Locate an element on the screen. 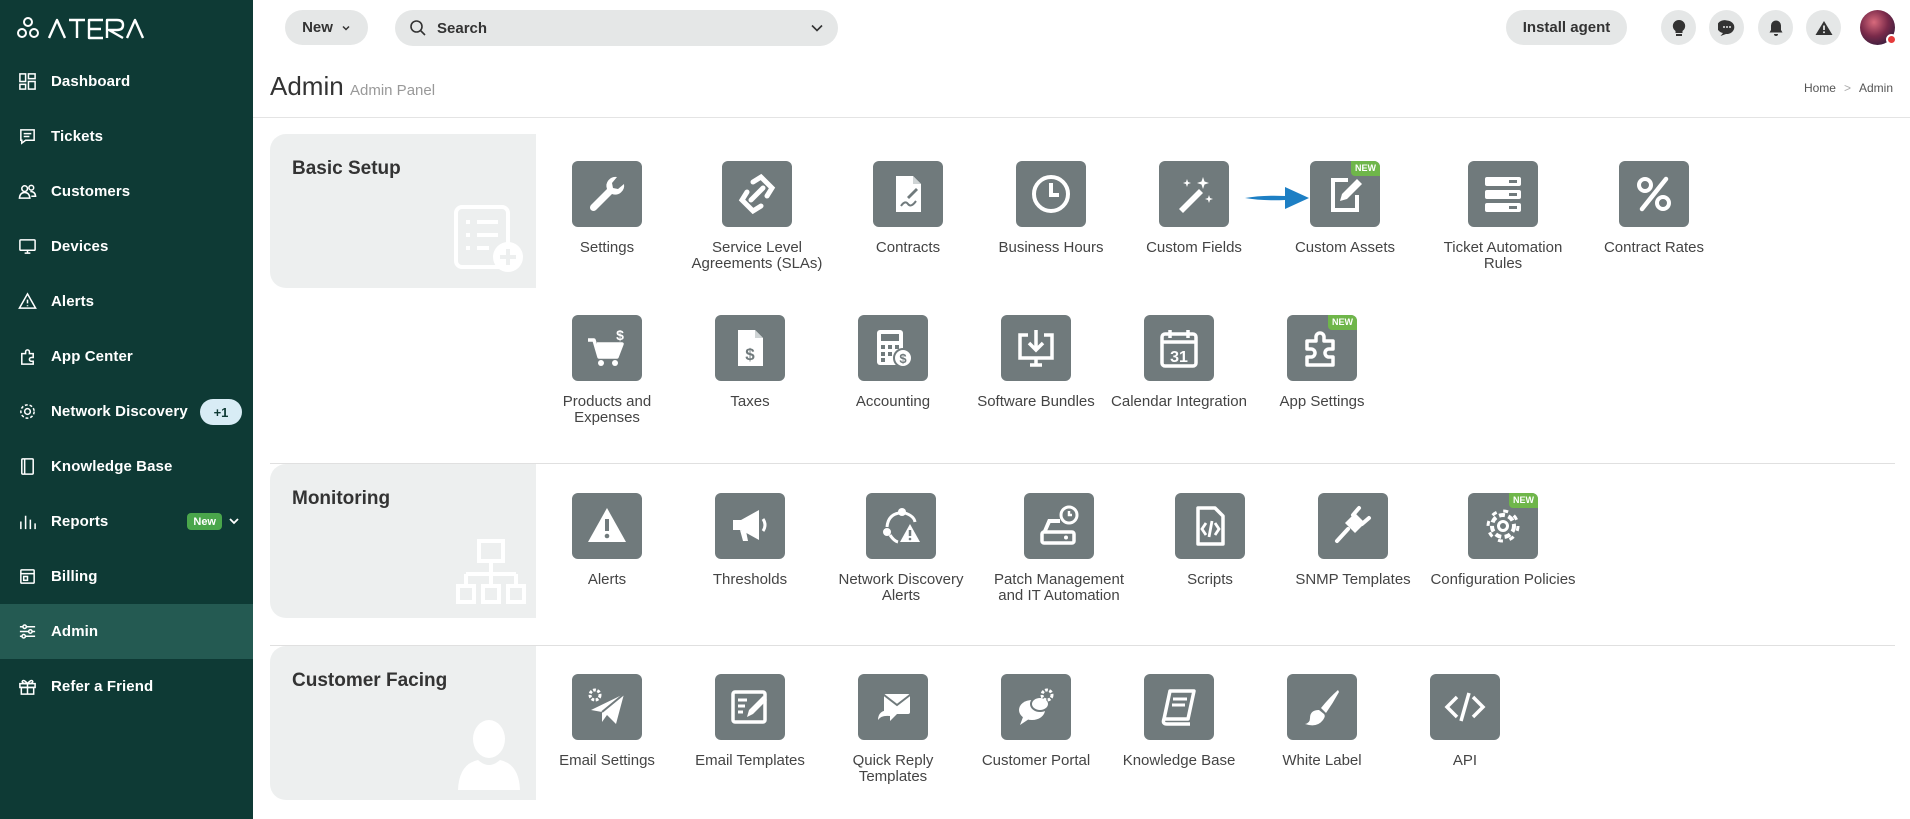 Image resolution: width=1910 pixels, height=819 pixels. tile-network-discovery-alerts: Network Discovery Alerts is located at coordinates (901, 548).